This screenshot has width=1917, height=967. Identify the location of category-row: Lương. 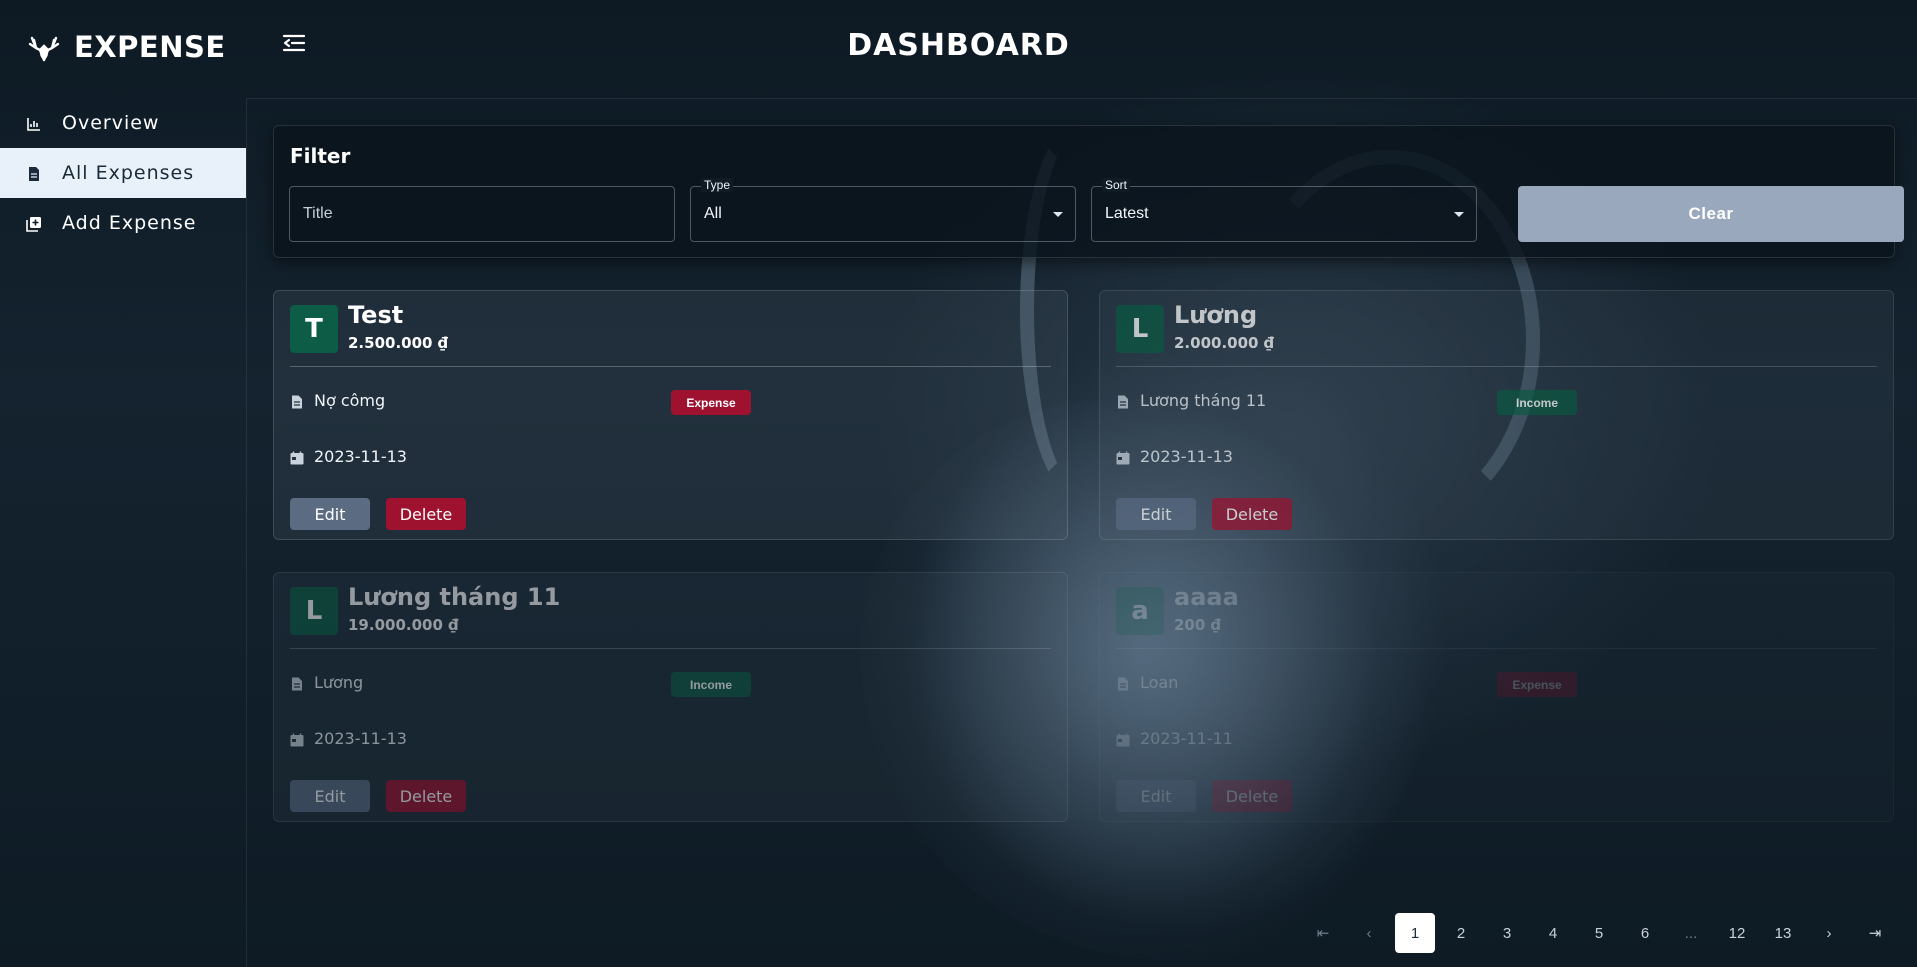
(326, 682).